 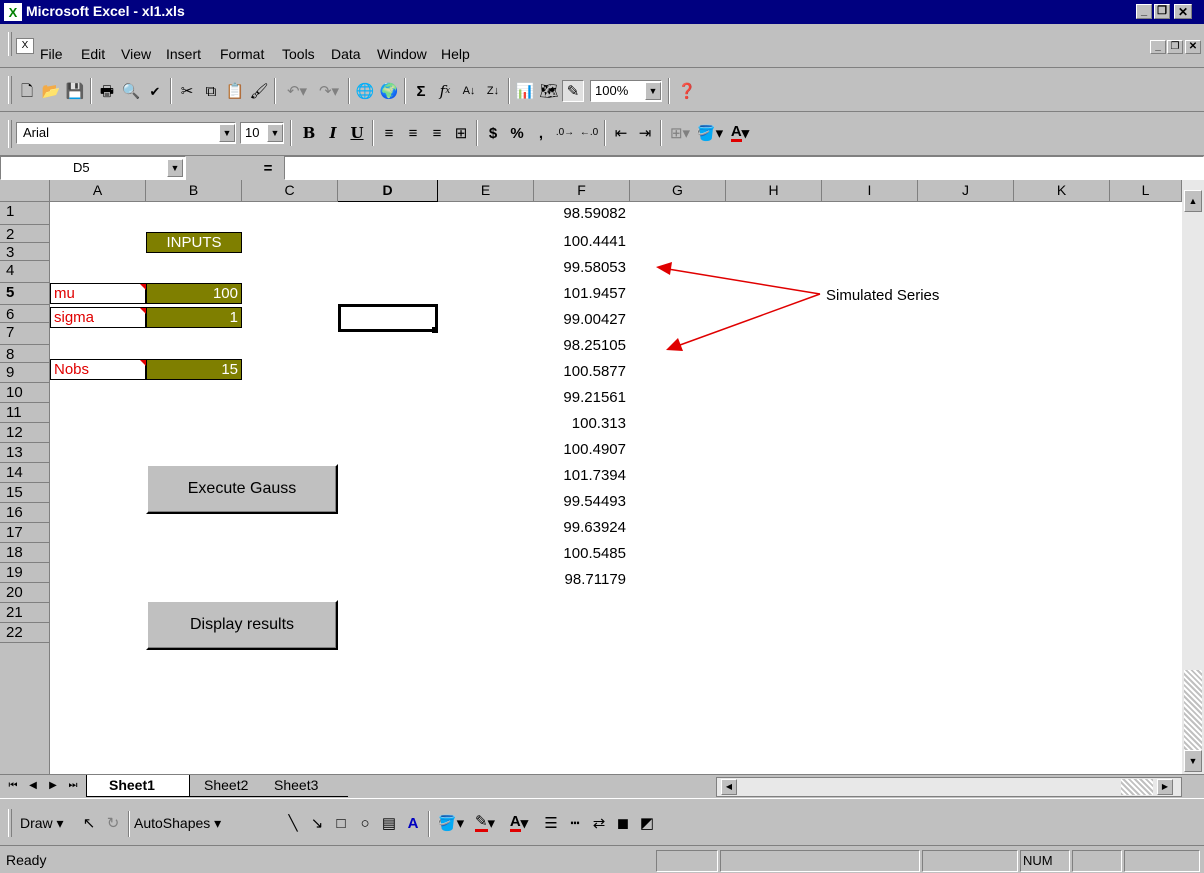 I want to click on cut-icon: ✂, so click(x=187, y=91).